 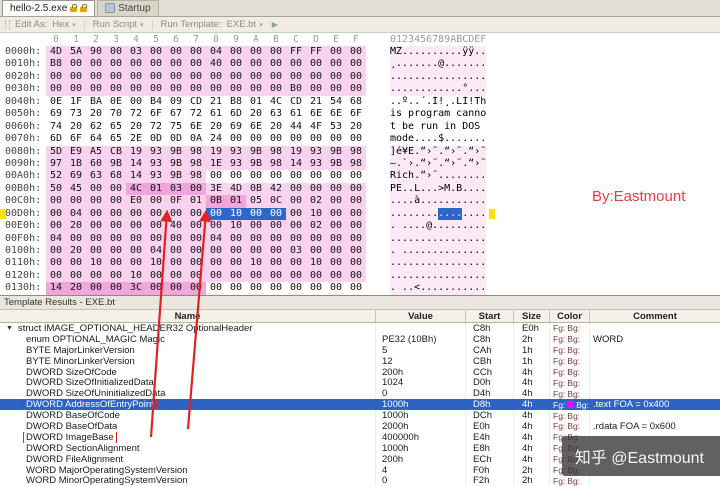 I want to click on run-script-dropdown: Run Script, so click(x=115, y=24).